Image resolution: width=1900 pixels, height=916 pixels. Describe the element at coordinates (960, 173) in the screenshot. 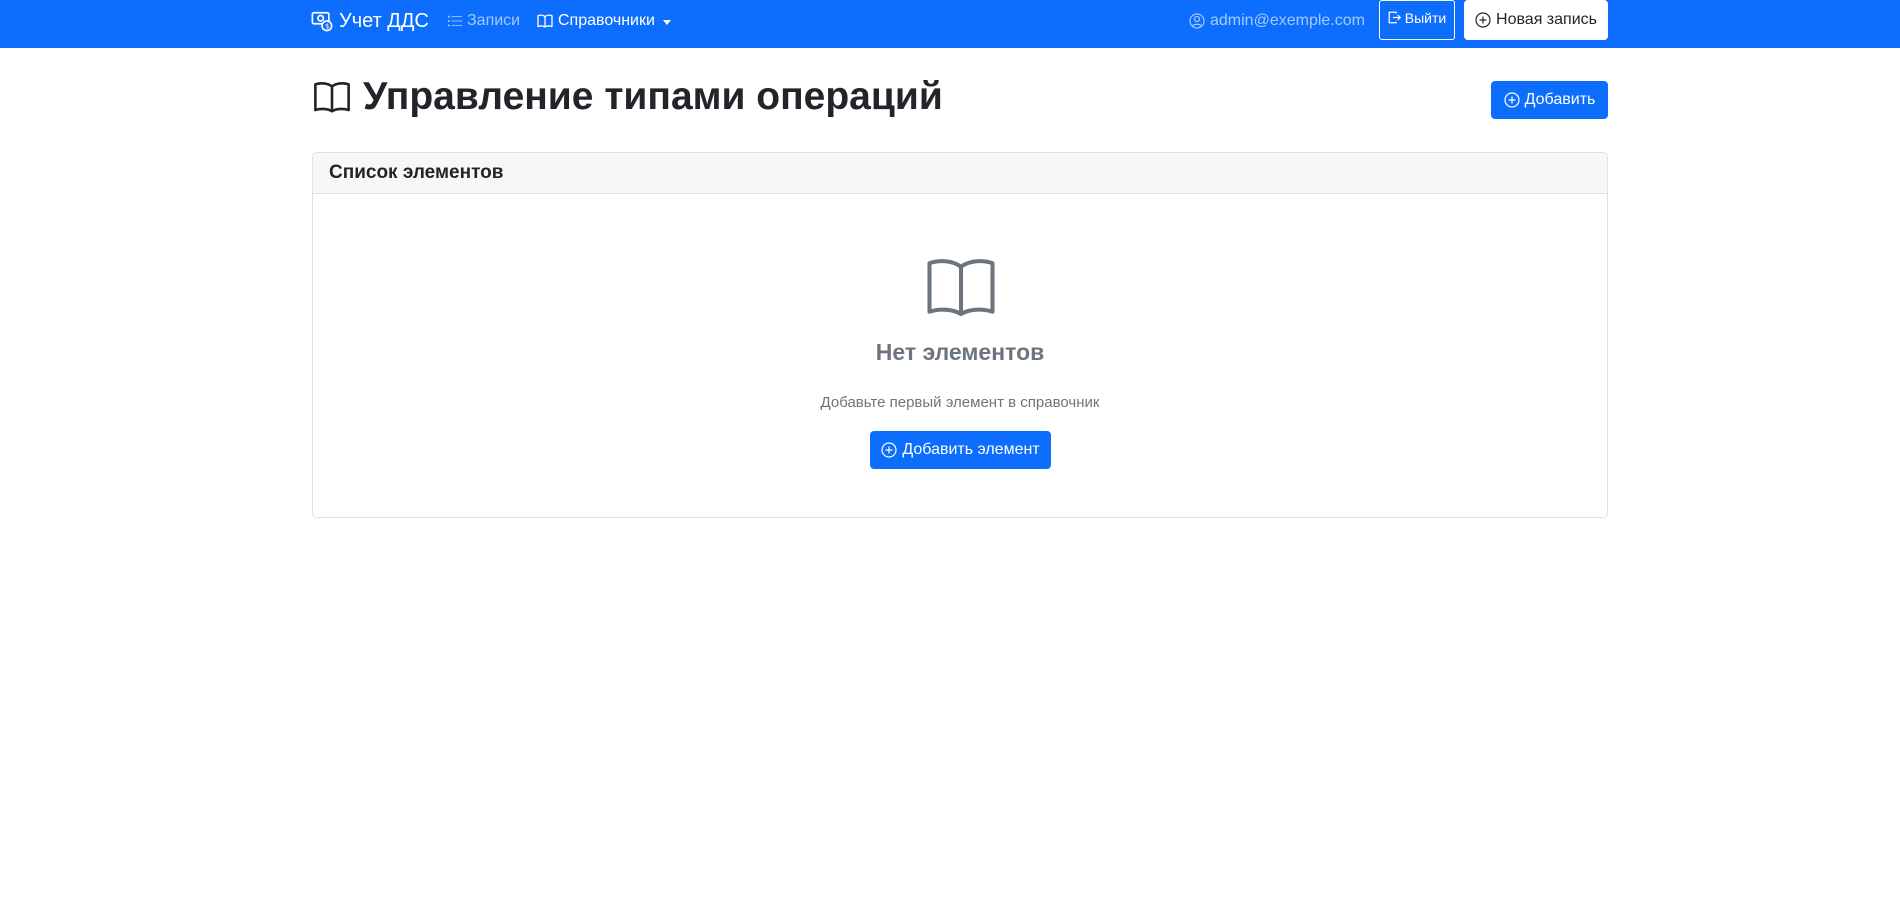

I see `card-header: Список элементов` at that location.